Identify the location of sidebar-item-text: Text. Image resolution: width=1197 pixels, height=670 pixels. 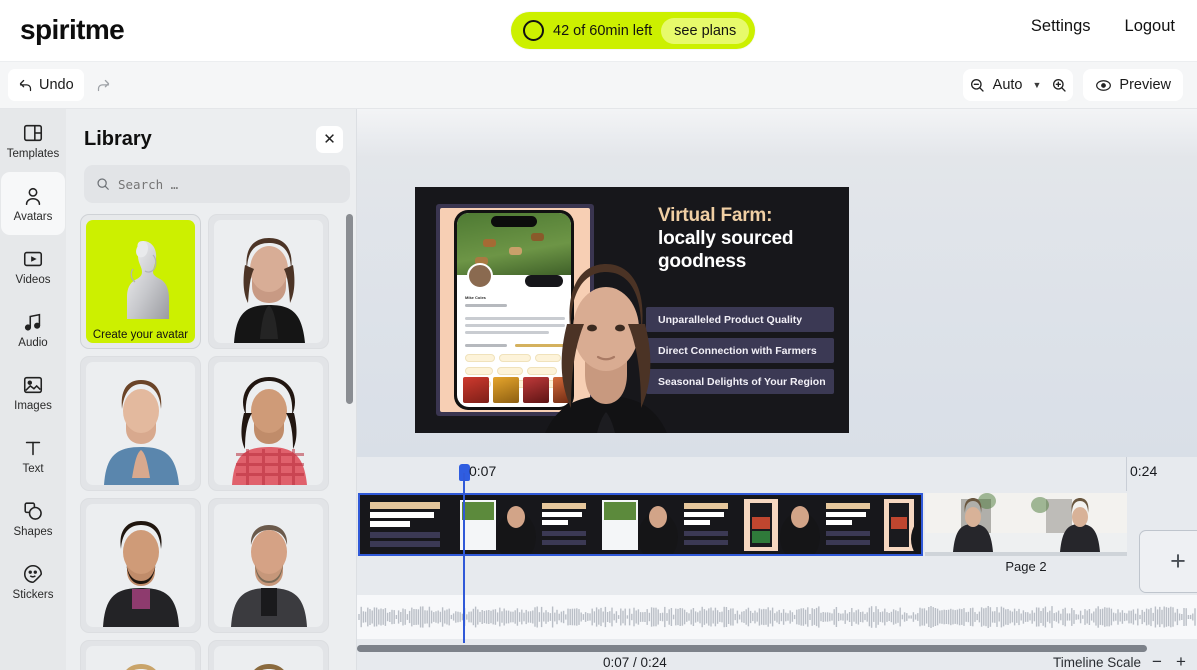
(33, 455).